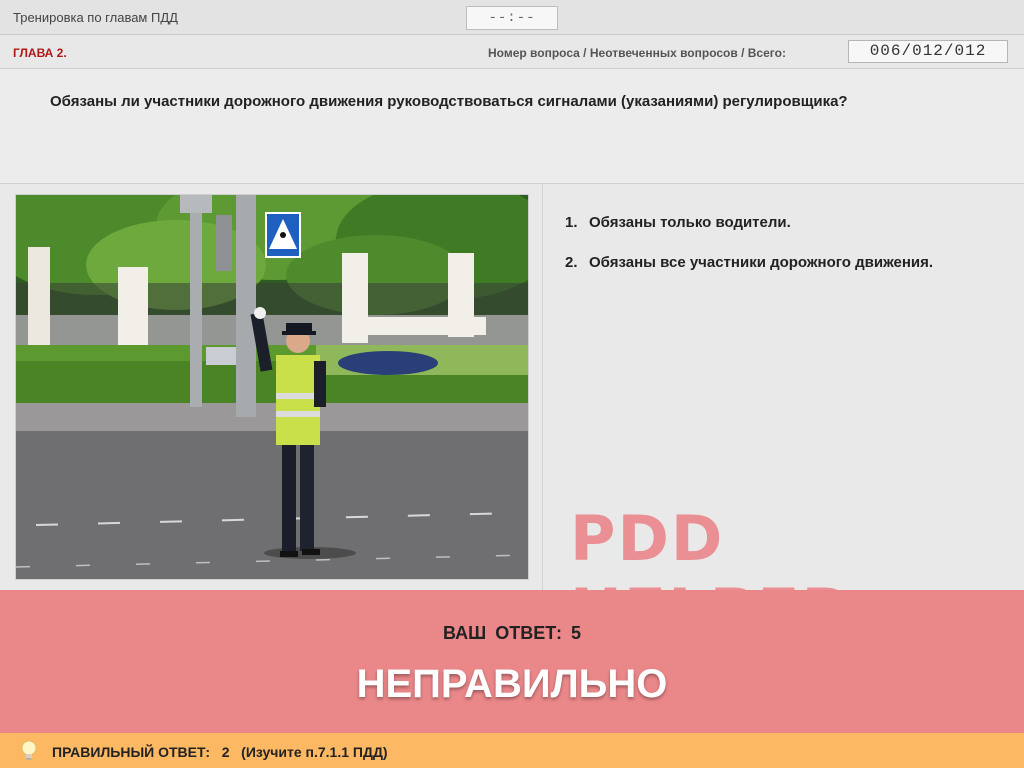 This screenshot has width=1024, height=768. I want to click on lightbulb-icon, so click(29, 750).